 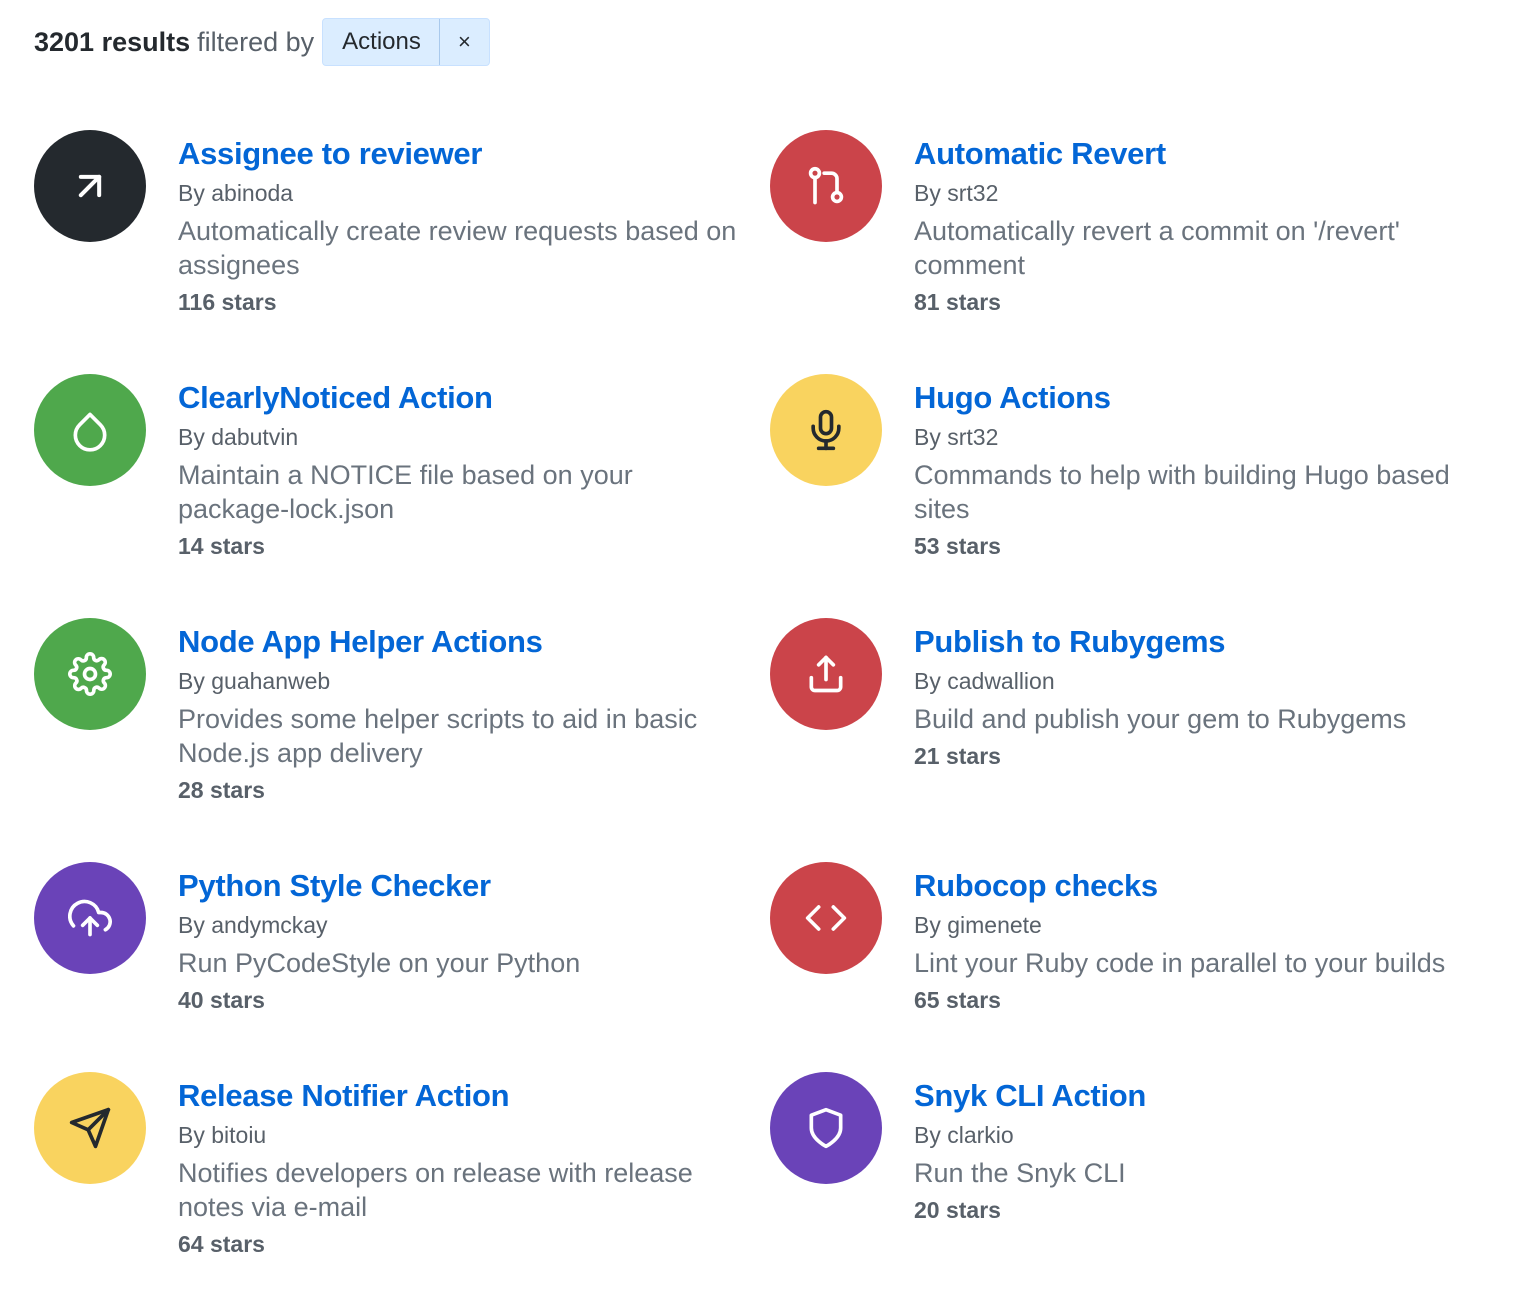 I want to click on result-stars: 28 stars, so click(x=221, y=790).